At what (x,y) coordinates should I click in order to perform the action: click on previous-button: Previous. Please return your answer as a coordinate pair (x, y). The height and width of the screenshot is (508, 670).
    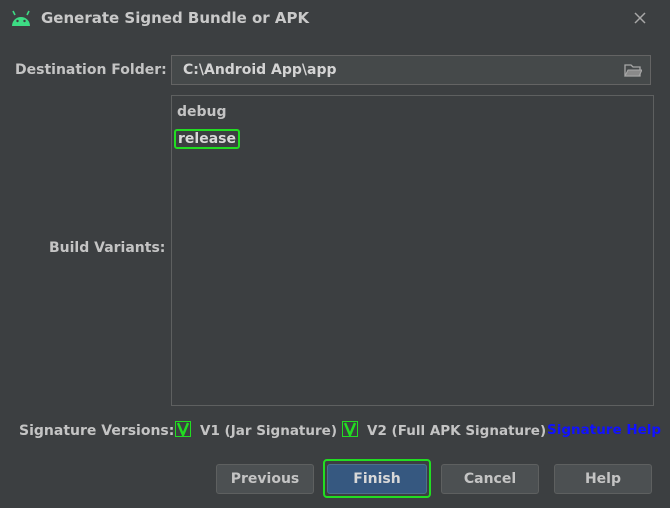
    Looking at the image, I should click on (265, 479).